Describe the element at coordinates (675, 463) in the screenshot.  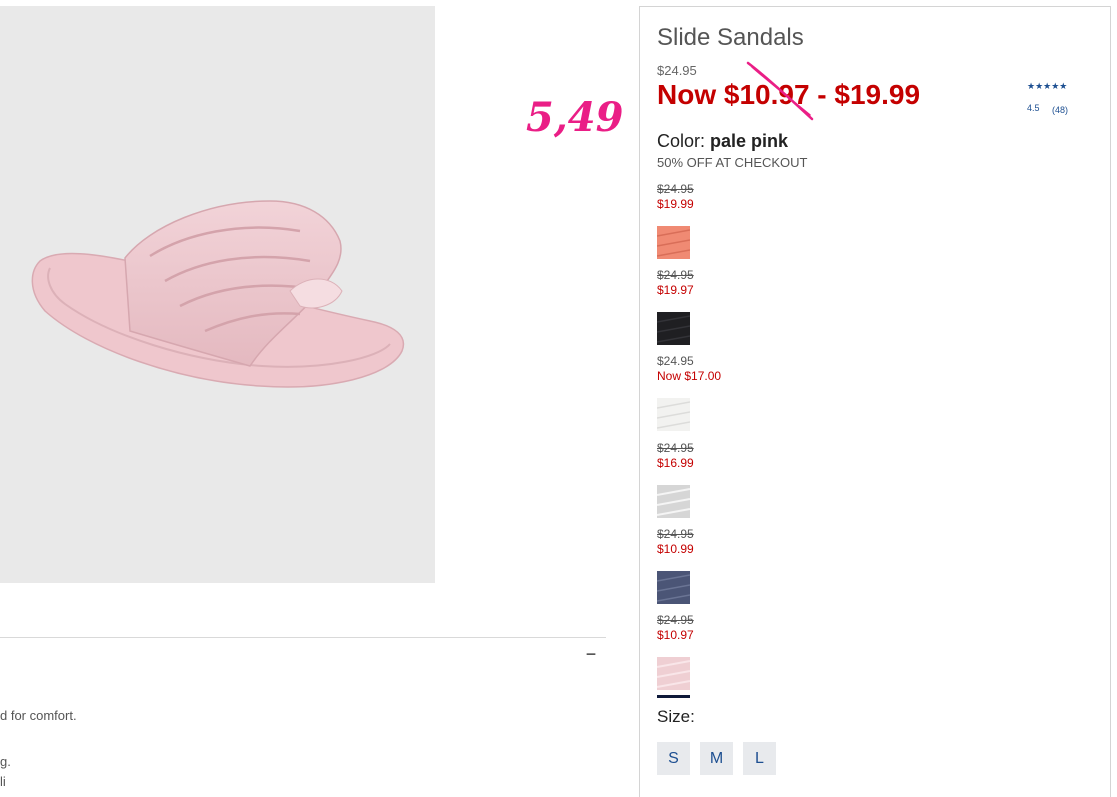
I see `variant-sale-price: $16.99` at that location.